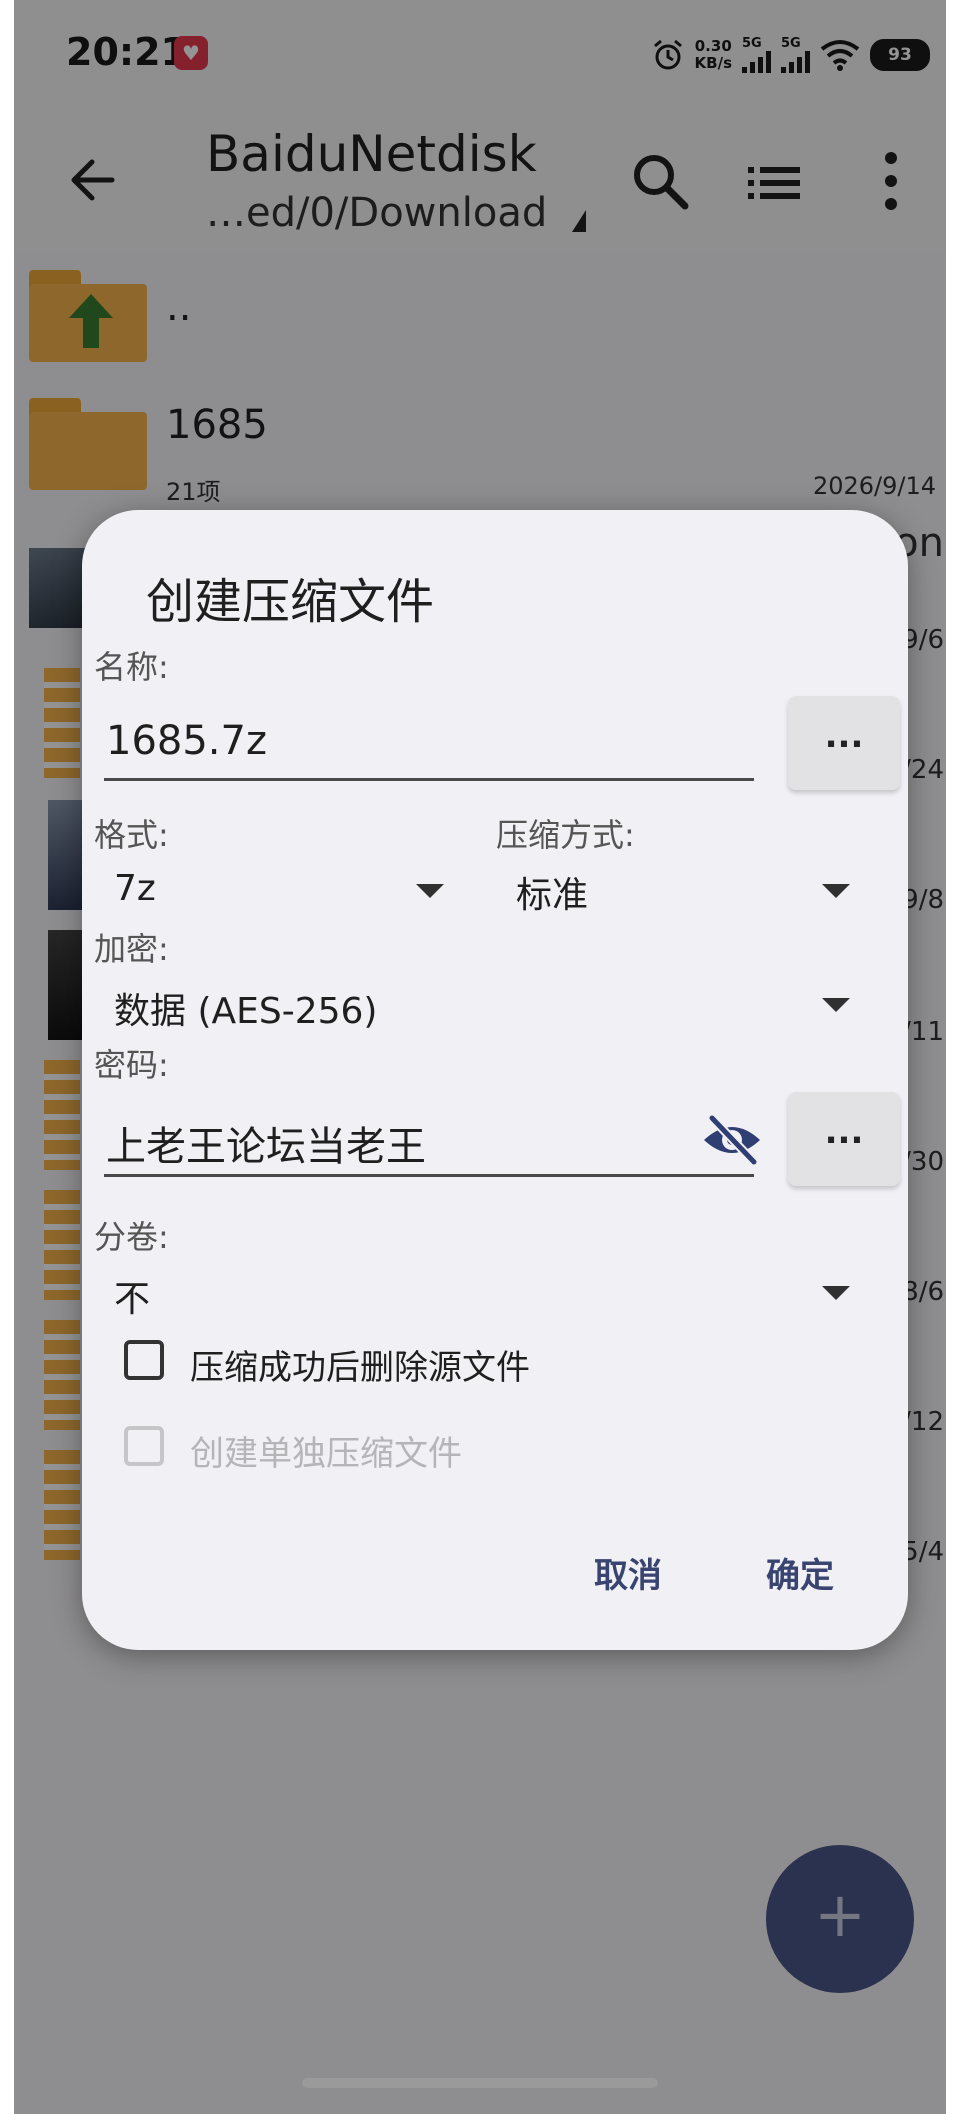 This screenshot has height=2114, width=960. Describe the element at coordinates (836, 891) in the screenshot. I see `method-dropdown-icon` at that location.